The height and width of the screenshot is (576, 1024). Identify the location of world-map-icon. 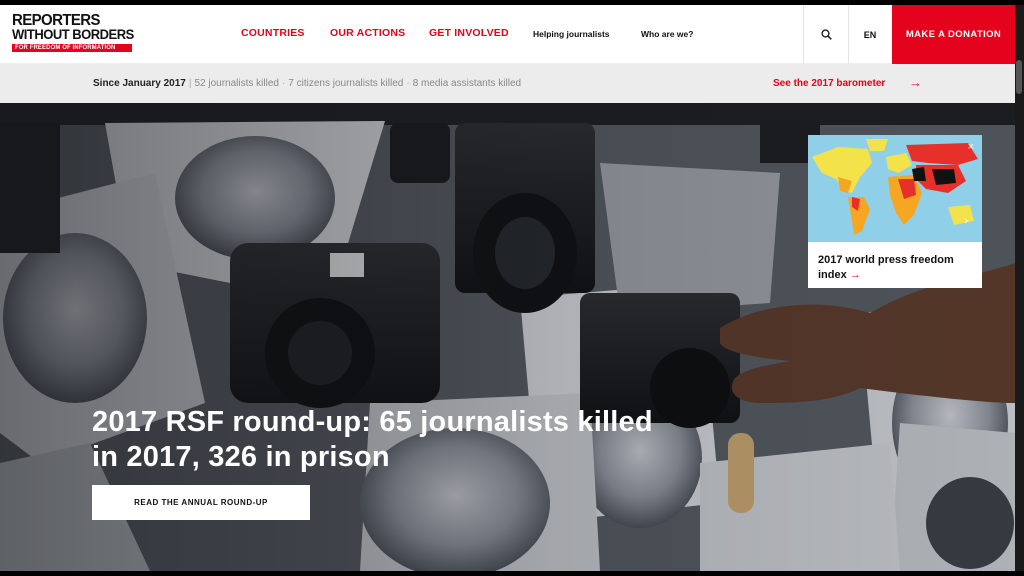
(895, 188).